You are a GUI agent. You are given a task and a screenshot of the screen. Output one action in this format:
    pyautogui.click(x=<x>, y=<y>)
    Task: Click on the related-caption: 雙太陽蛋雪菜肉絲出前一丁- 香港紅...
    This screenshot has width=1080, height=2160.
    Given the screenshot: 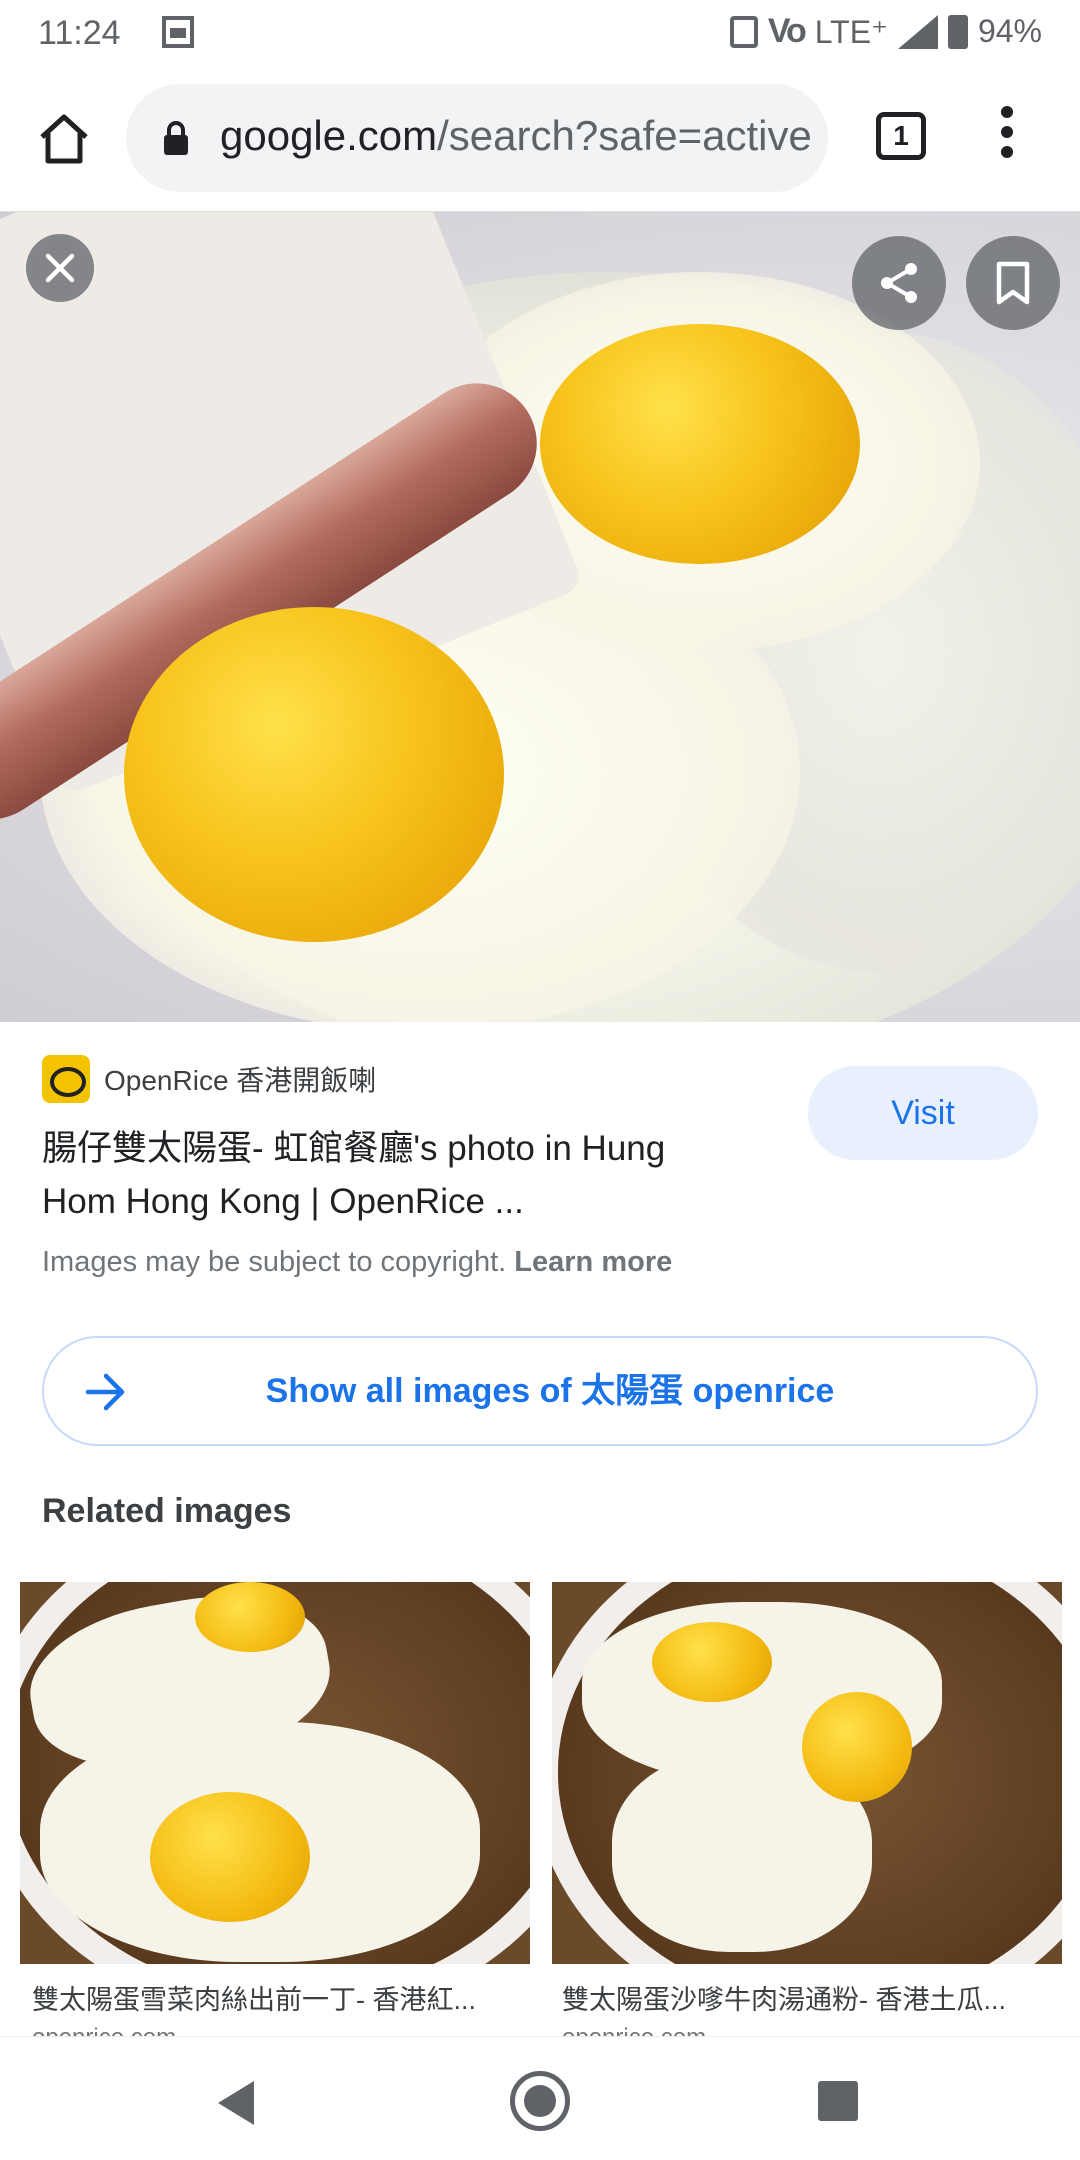 What is the action you would take?
    pyautogui.click(x=282, y=1997)
    